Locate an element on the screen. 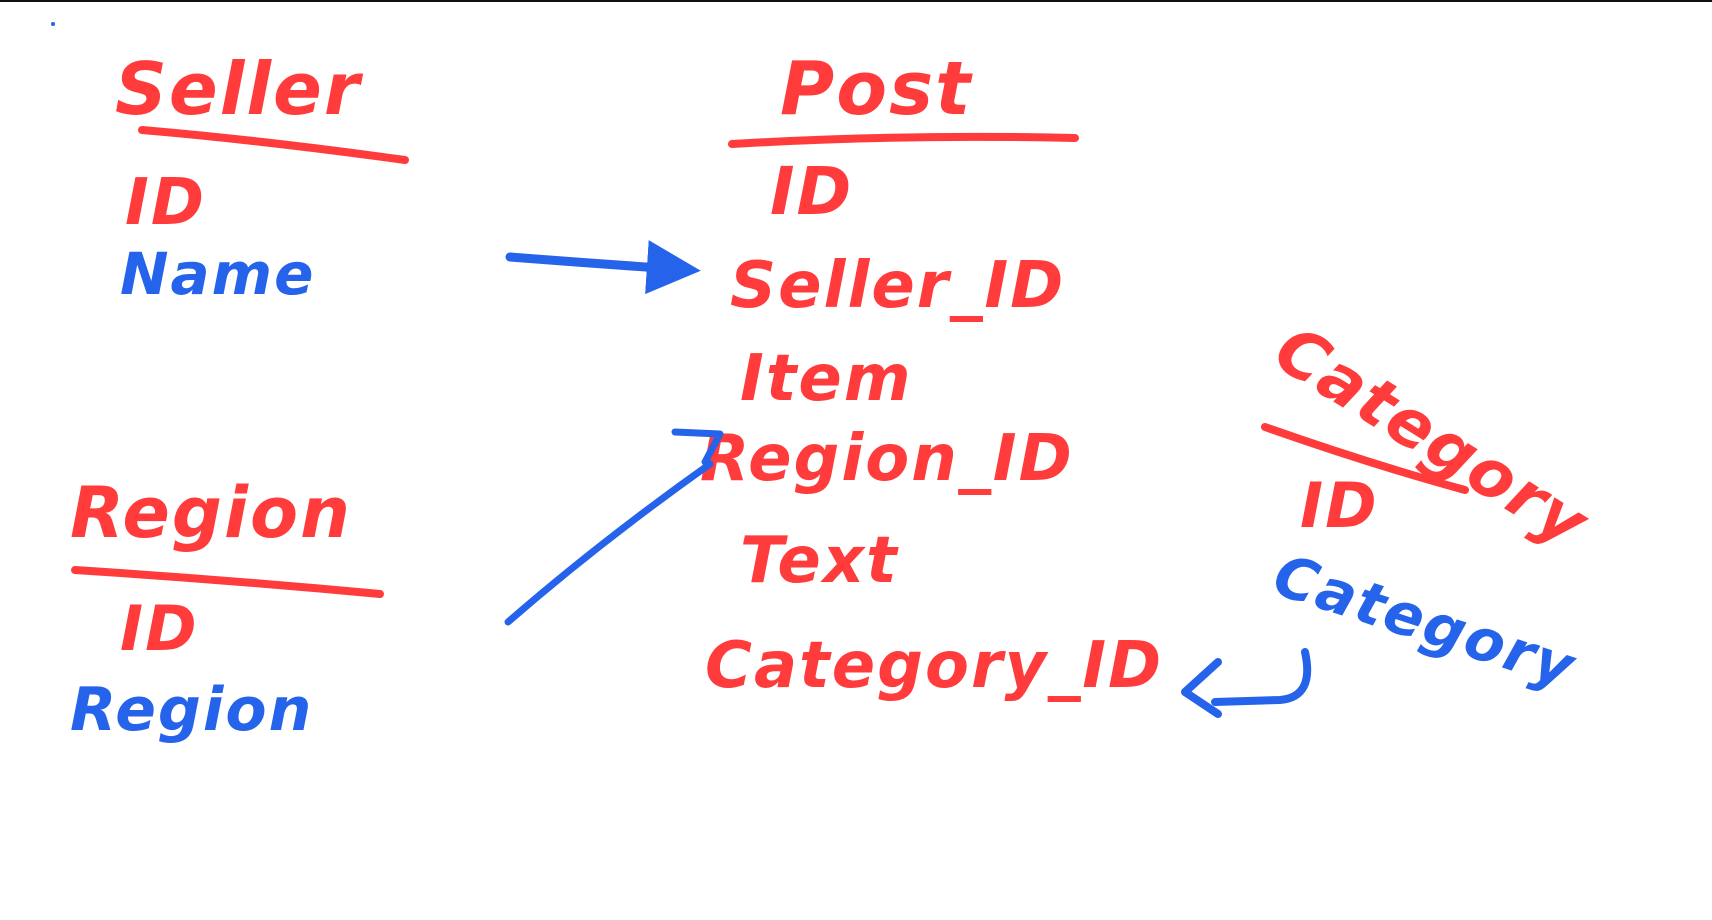 The image size is (1712, 920). category-field-id: ID is located at coordinates (1339, 505).